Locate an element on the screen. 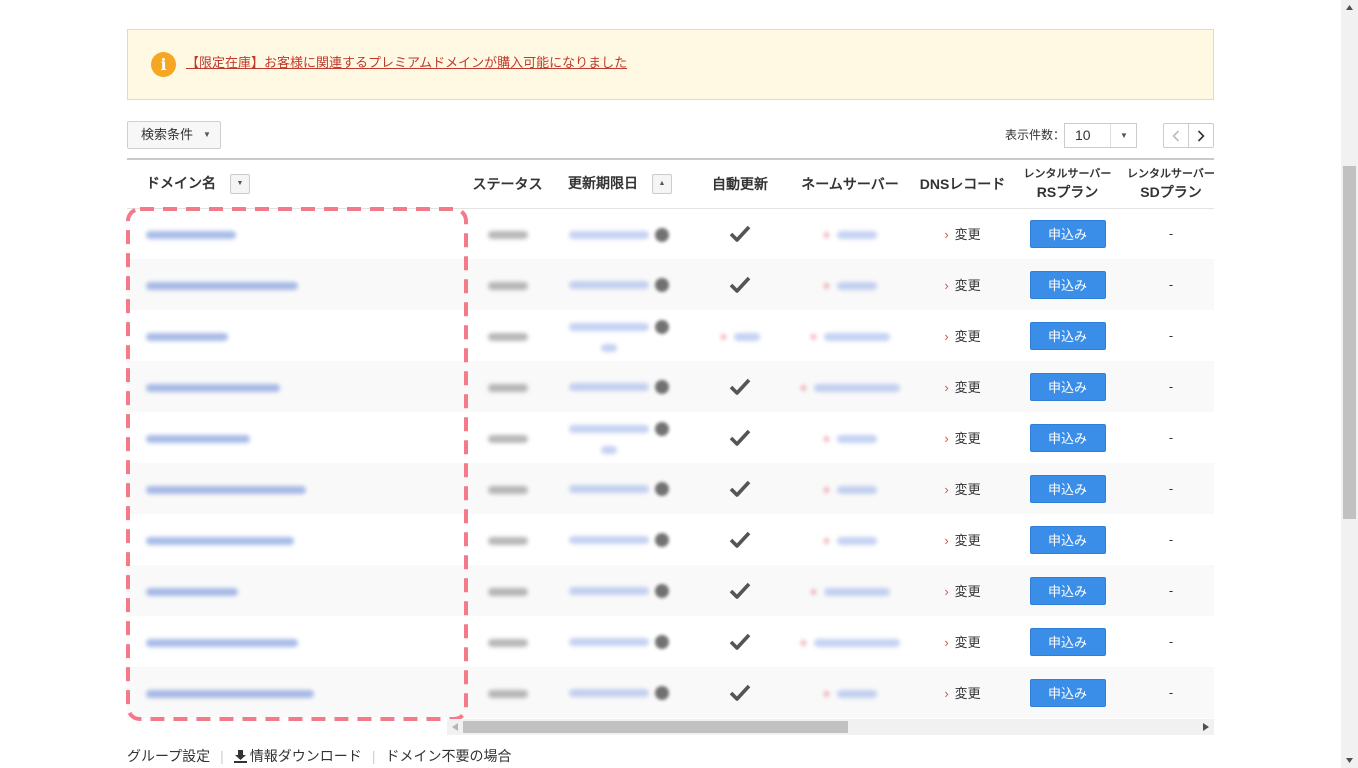 The image size is (1358, 768). cell-rs-plan: 申込み is located at coordinates (1067, 590).